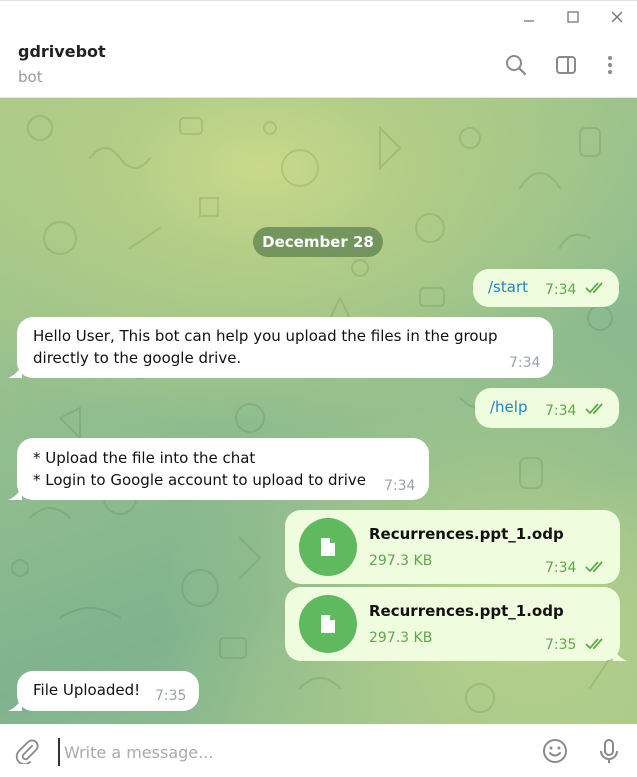  What do you see at coordinates (62, 51) in the screenshot?
I see `chat-title: gdrivebot` at bounding box center [62, 51].